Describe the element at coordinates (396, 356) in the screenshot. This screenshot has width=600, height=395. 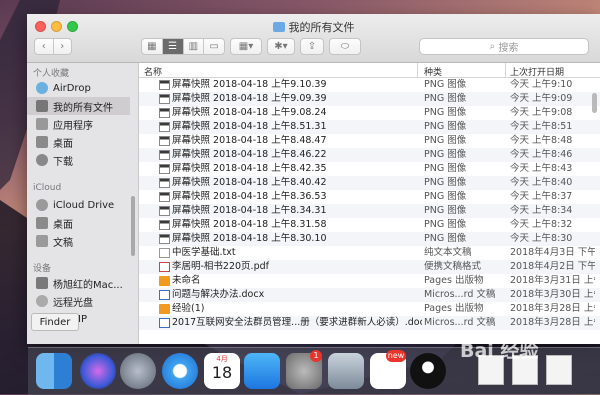
I see `new-badge: new` at that location.